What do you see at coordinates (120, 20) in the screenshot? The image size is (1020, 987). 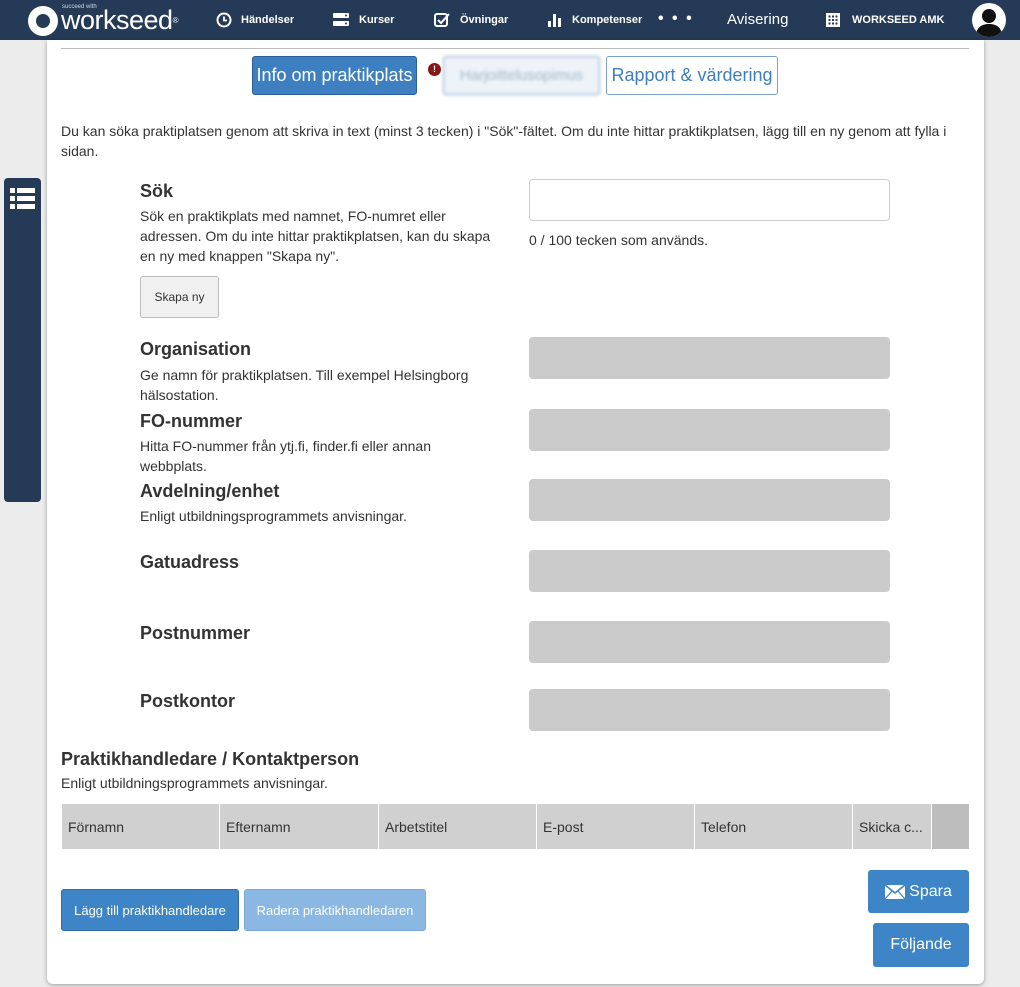 I see `logo-wordmark: workseed®` at bounding box center [120, 20].